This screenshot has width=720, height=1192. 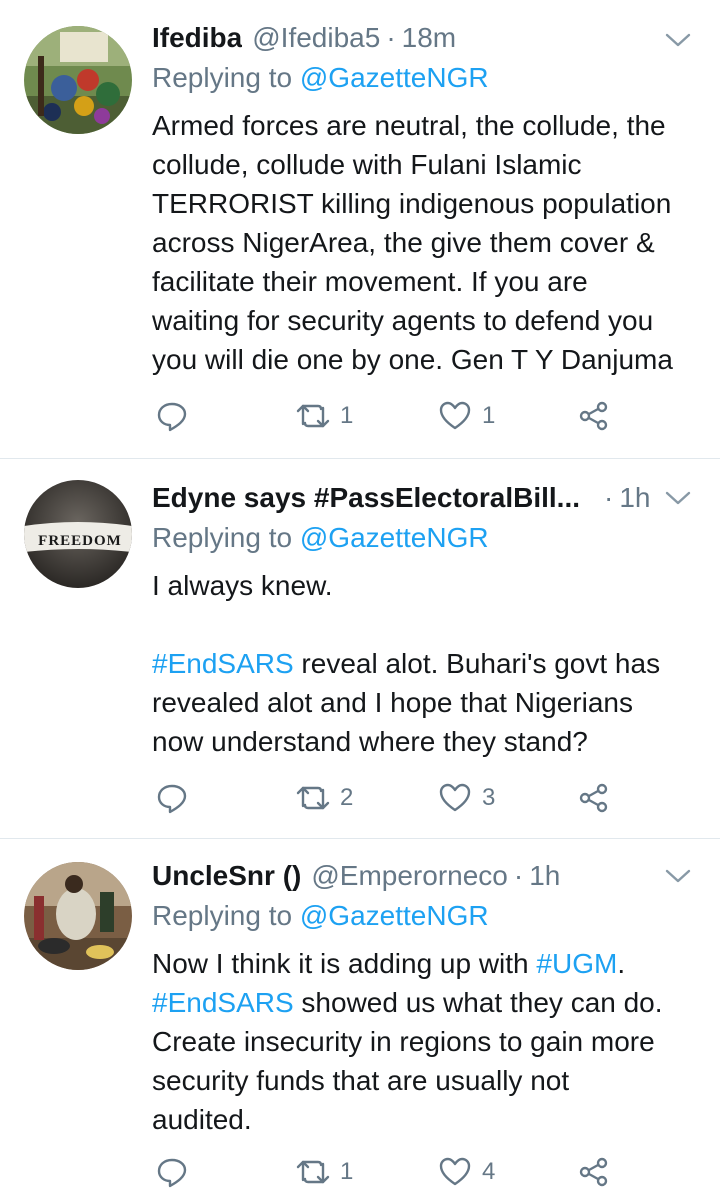 What do you see at coordinates (392, 702) in the screenshot?
I see `text-line: revealed alot and I hope that Nigerians` at bounding box center [392, 702].